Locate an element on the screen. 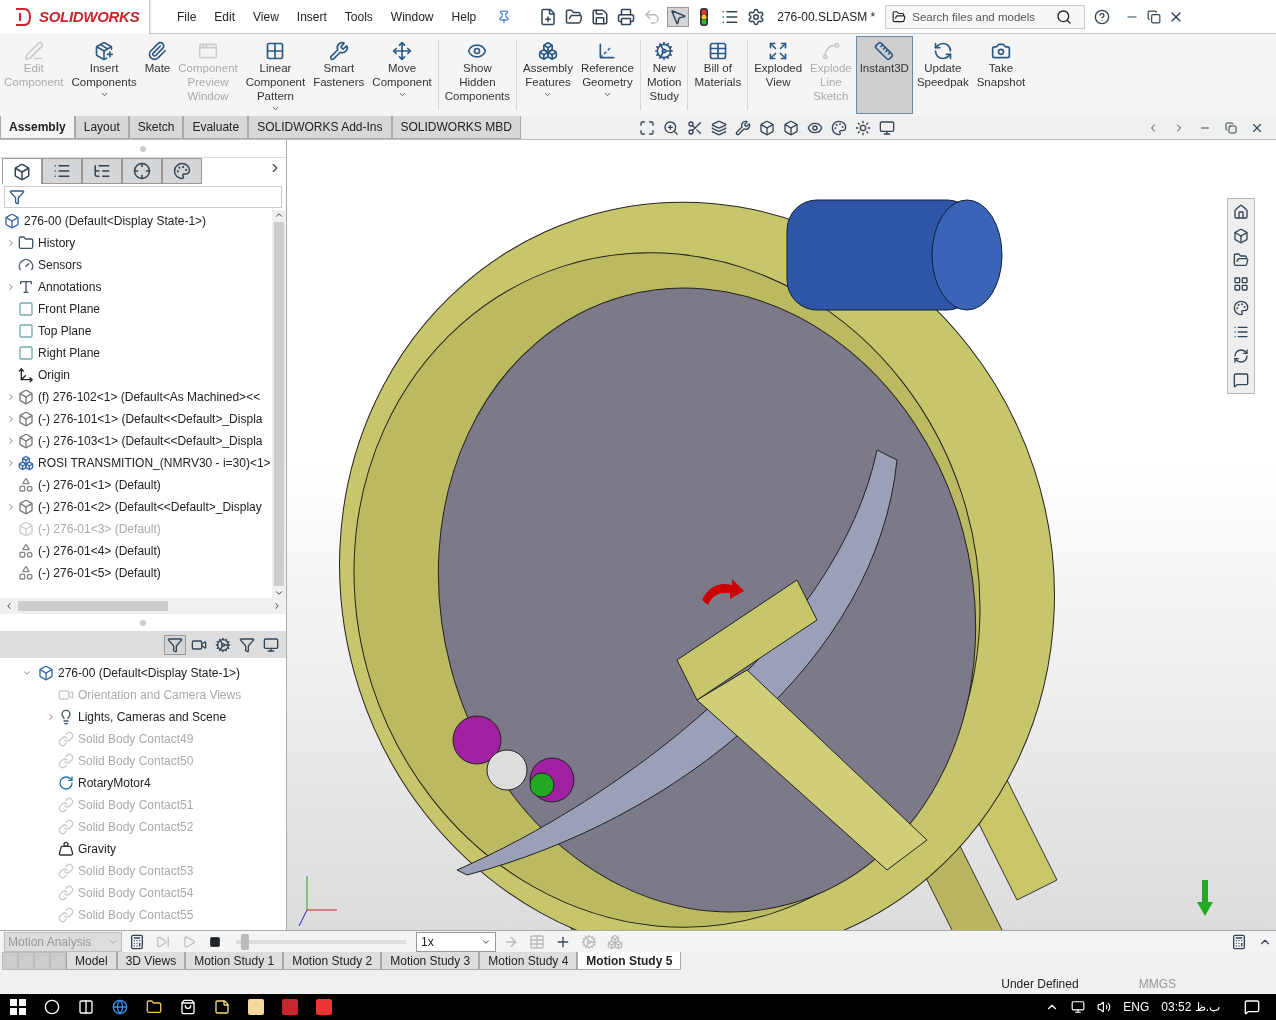 The height and width of the screenshot is (1020, 1276). windows-logo-icon is located at coordinates (18, 1007).